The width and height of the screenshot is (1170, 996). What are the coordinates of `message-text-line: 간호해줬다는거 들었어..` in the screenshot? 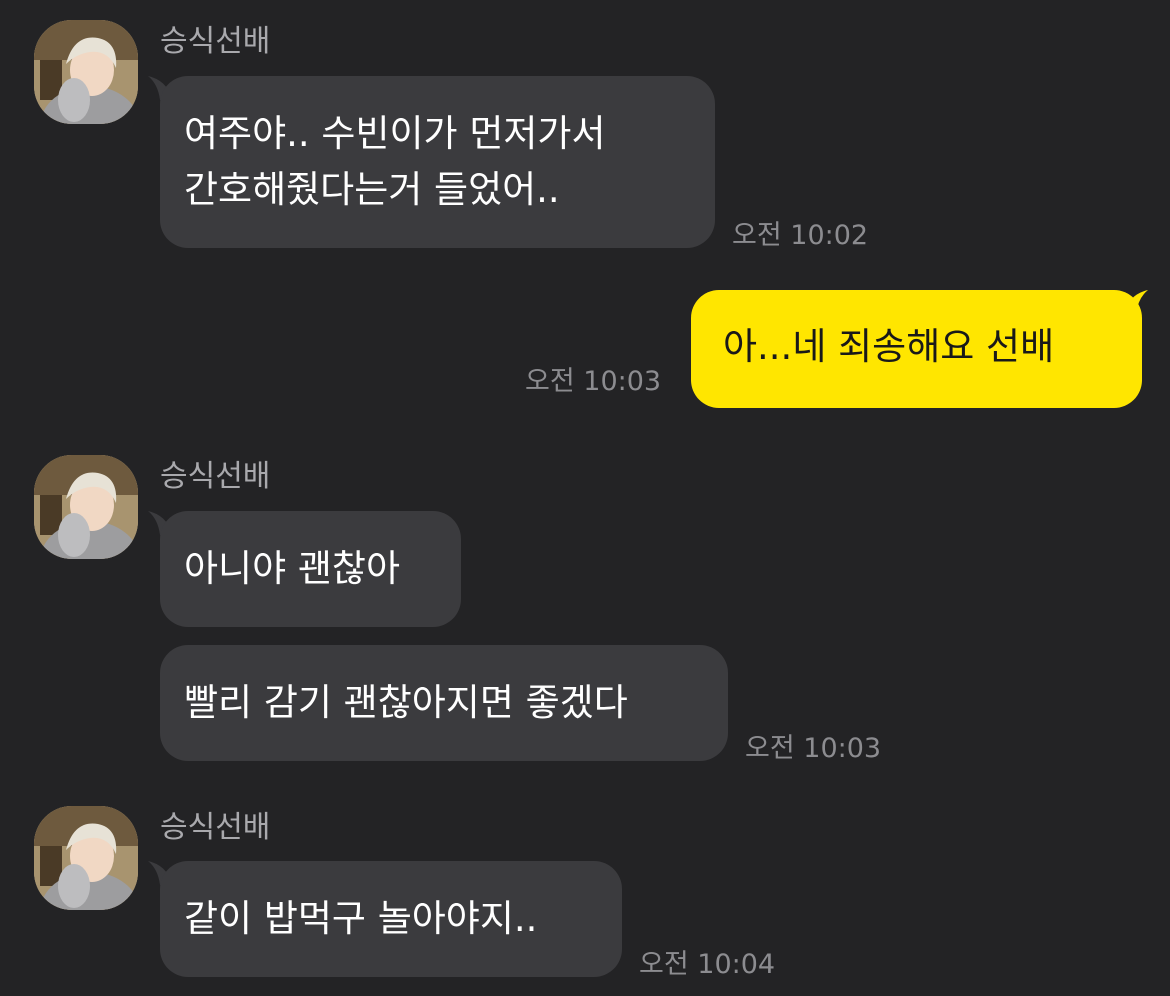 It's located at (372, 189).